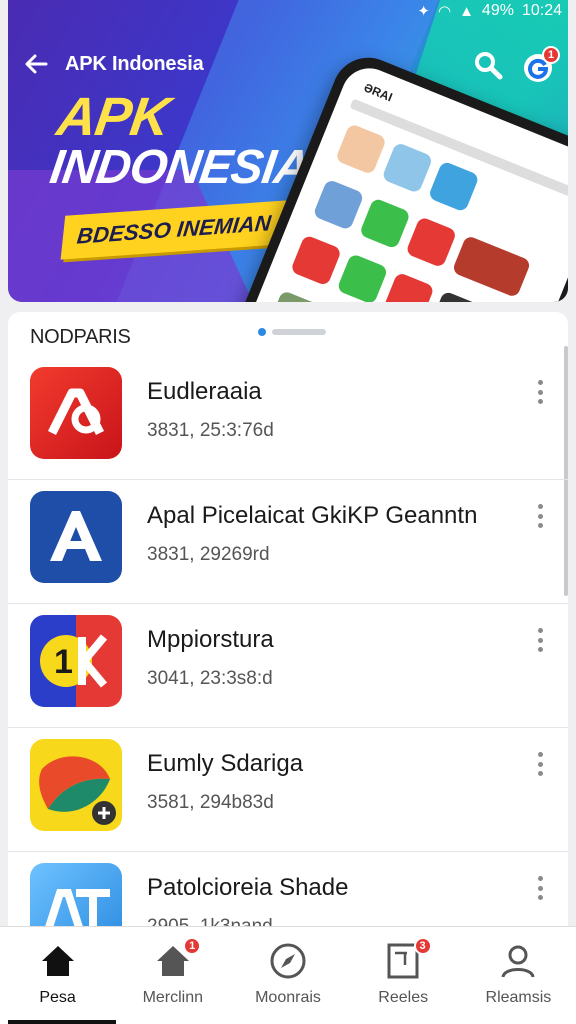 The image size is (576, 1024). I want to click on back-arrow-icon, so click(36, 64).